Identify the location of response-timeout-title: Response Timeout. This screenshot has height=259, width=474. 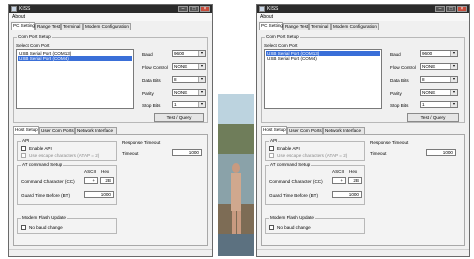
(389, 142).